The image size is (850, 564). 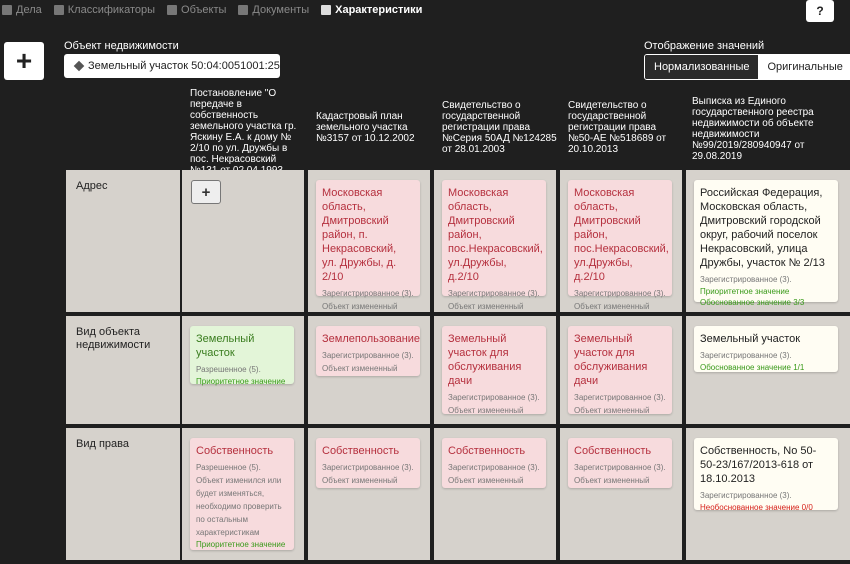 What do you see at coordinates (22, 10) in the screenshot?
I see `nav-item-cases: Дела` at bounding box center [22, 10].